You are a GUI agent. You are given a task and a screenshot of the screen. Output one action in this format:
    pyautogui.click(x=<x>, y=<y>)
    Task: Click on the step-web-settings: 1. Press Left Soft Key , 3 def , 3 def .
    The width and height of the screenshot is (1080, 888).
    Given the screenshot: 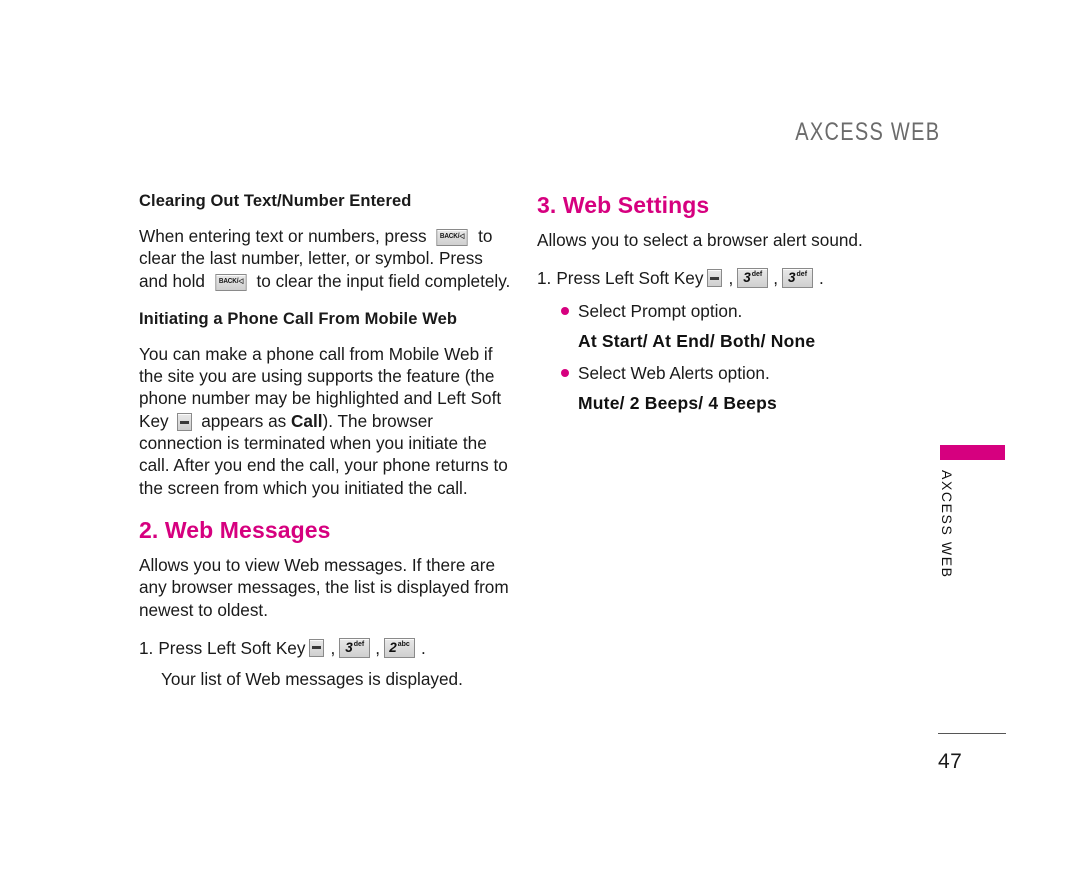 What is the action you would take?
    pyautogui.click(x=732, y=278)
    